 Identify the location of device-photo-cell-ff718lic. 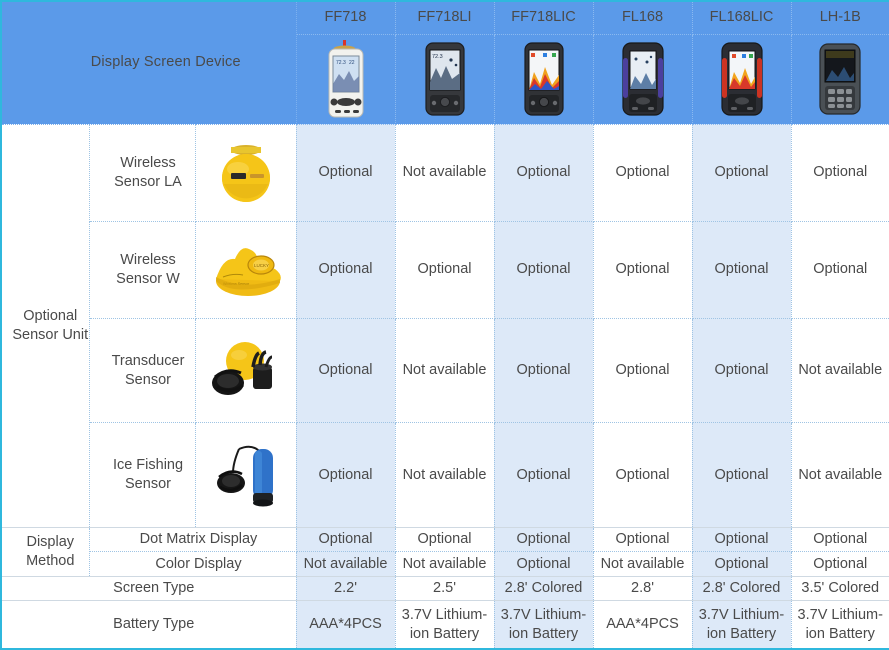
(543, 79).